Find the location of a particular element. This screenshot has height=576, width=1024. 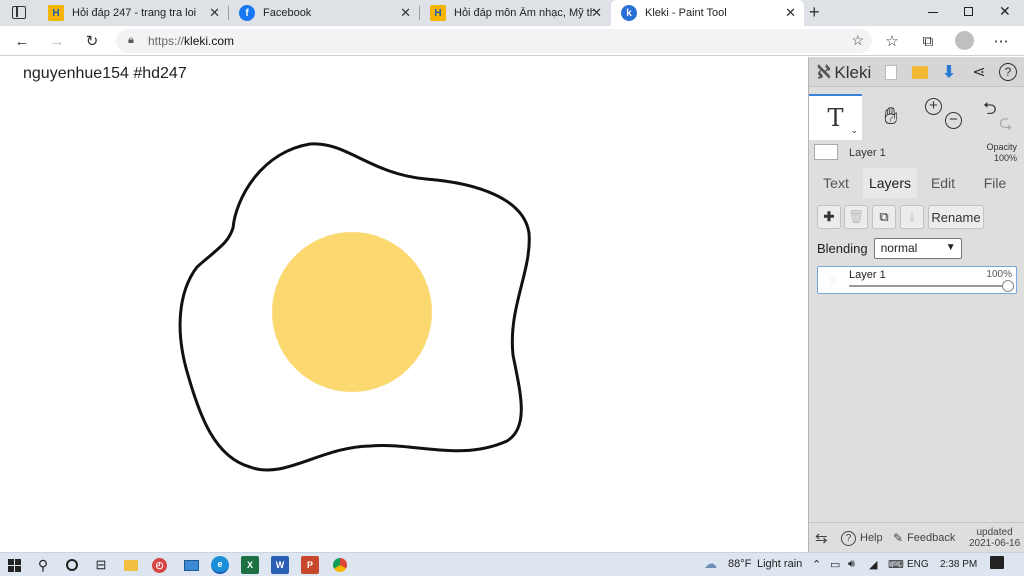

zoom-in-icon: + is located at coordinates (933, 106).